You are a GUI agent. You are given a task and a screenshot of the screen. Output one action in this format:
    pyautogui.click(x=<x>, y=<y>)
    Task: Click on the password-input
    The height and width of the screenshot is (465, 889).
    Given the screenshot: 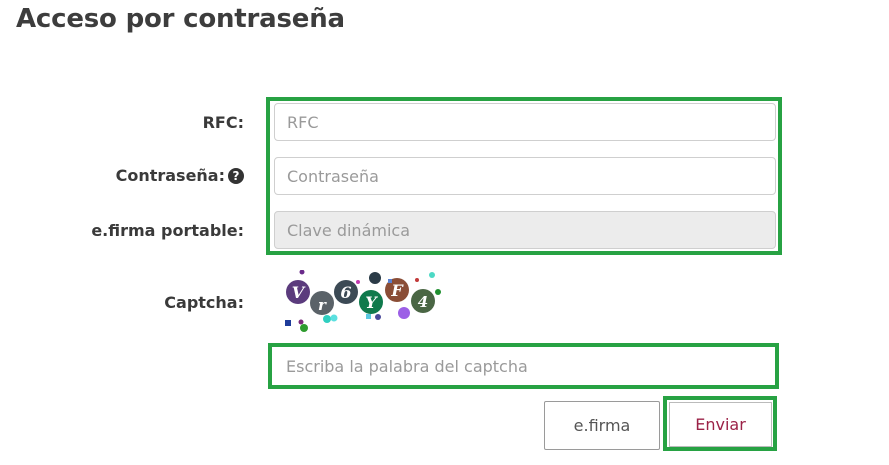 What is the action you would take?
    pyautogui.click(x=525, y=176)
    